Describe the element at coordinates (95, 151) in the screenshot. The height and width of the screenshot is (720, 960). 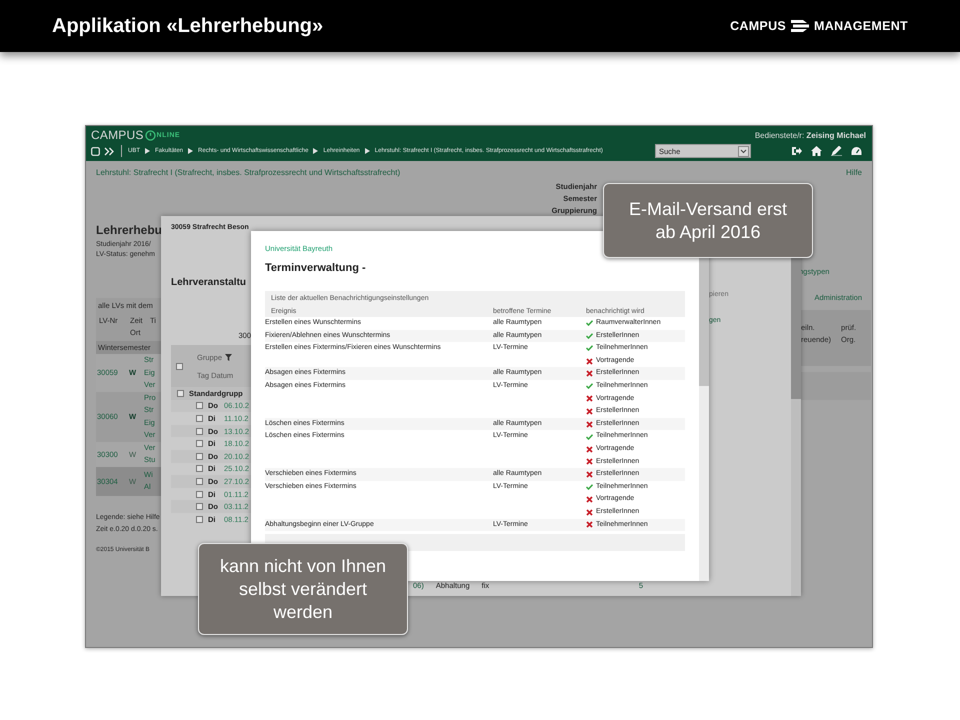
I see `square-icon` at that location.